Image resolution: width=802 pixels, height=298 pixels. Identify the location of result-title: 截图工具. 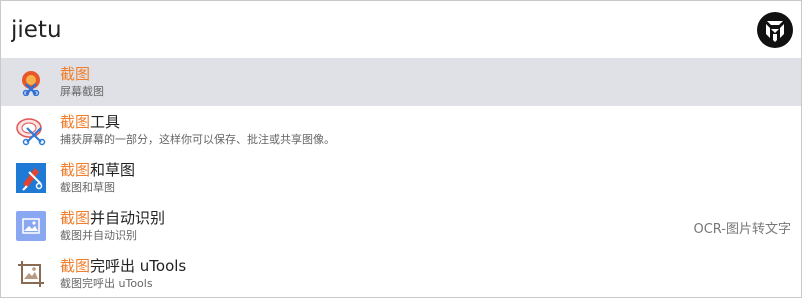
(90, 122).